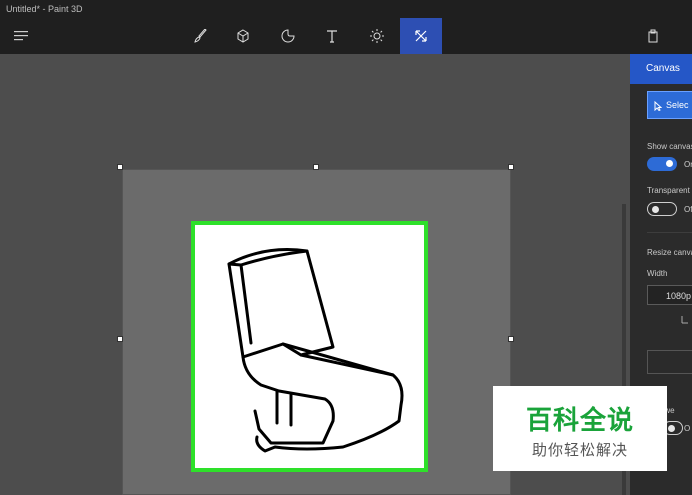  What do you see at coordinates (346, 9) in the screenshot?
I see `title-bar: Untitled* - Paint 3D` at bounding box center [346, 9].